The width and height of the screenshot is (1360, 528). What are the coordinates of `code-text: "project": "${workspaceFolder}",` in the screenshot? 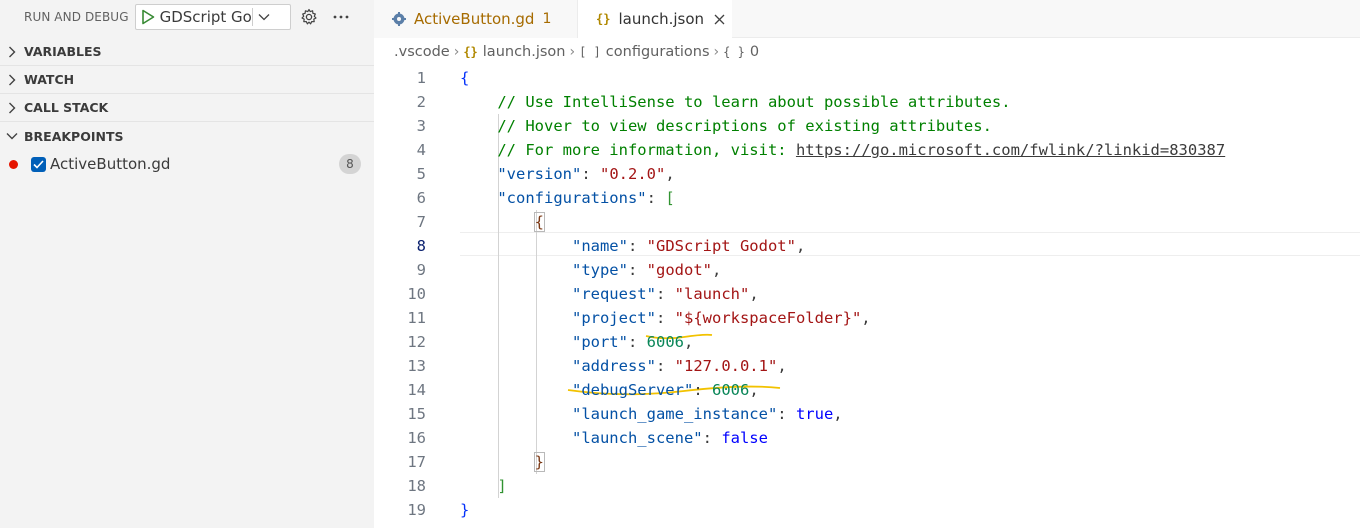 It's located at (665, 318).